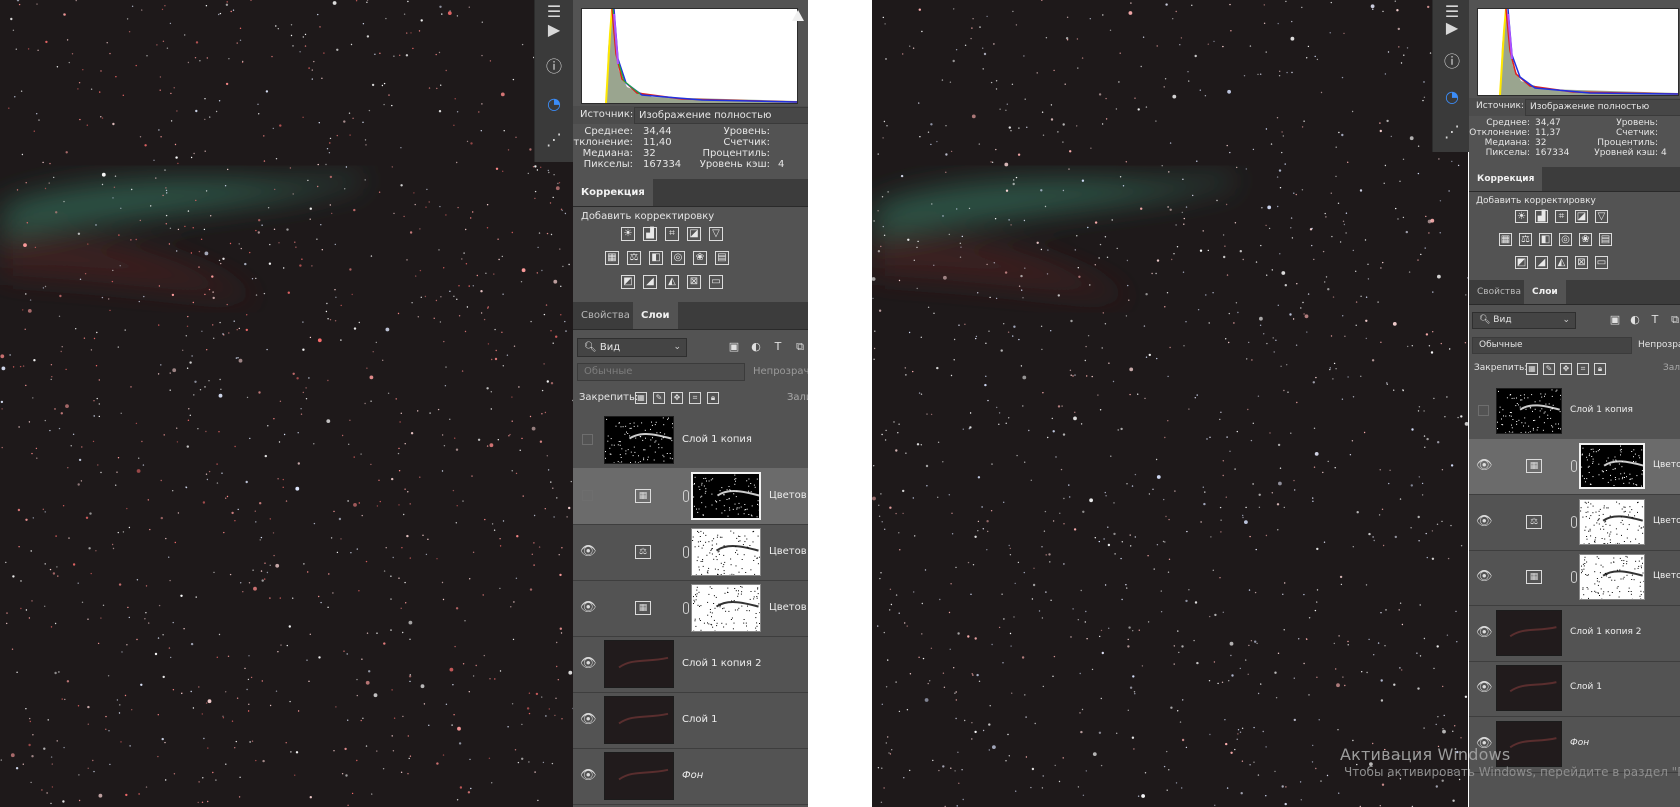 This screenshot has height=807, width=1680. I want to click on source-select: Изображение полностью, so click(721, 115).